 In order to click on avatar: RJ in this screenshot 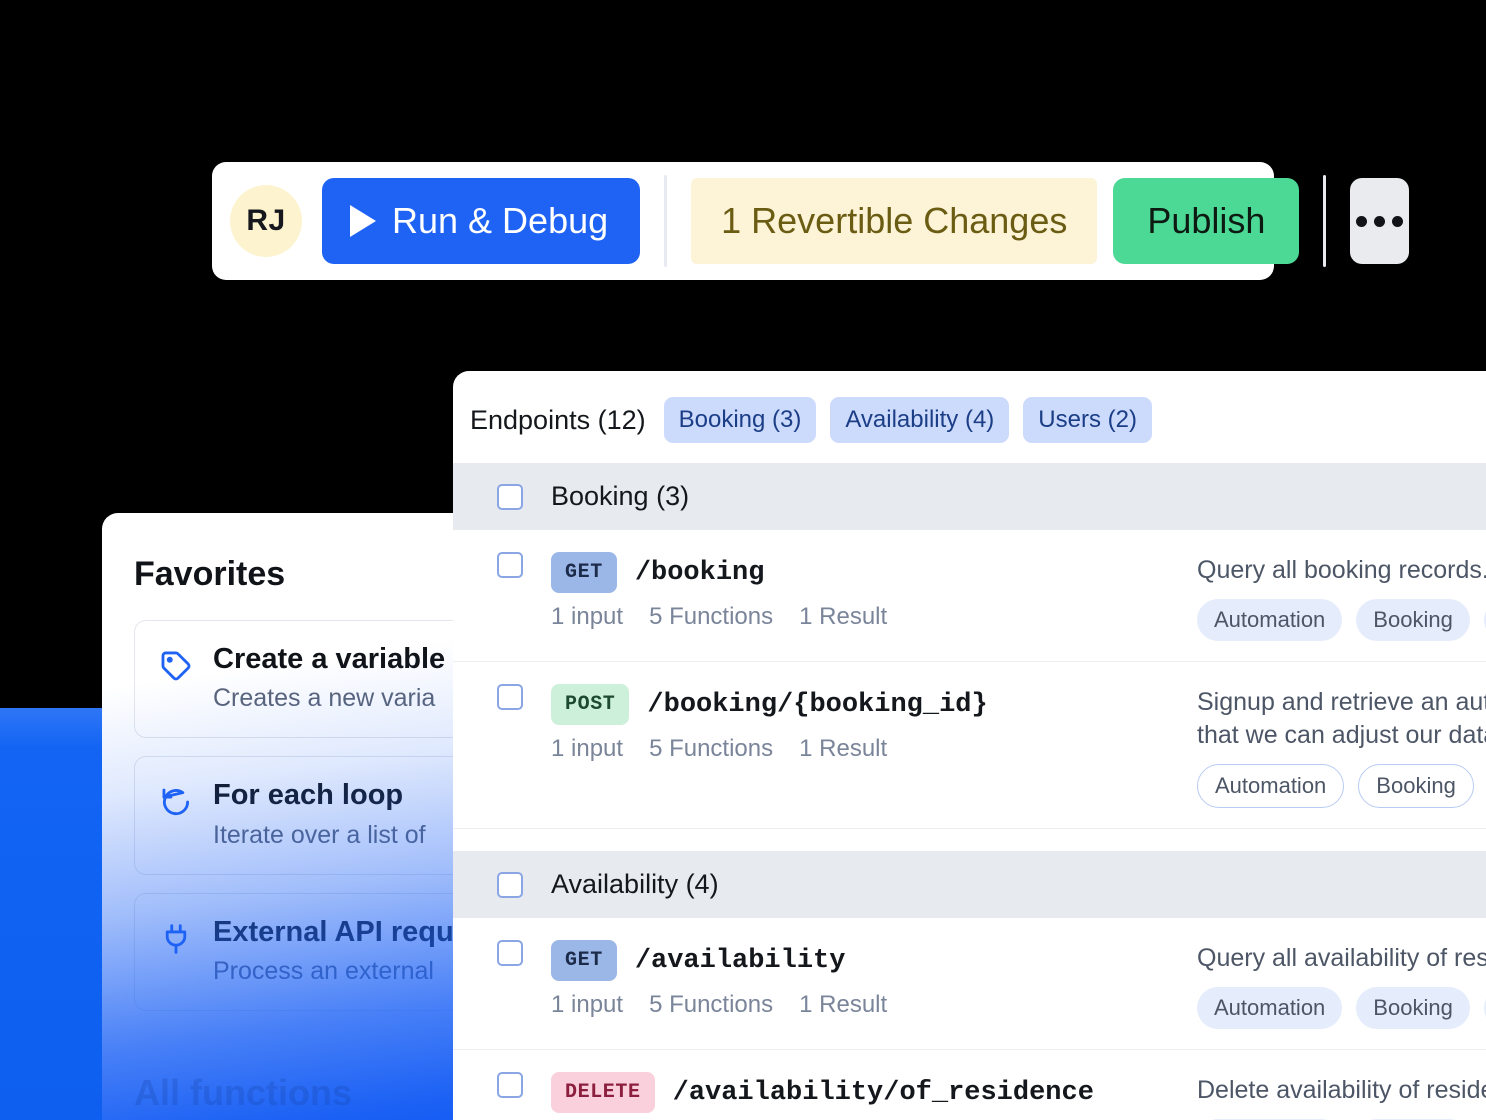, I will do `click(266, 221)`.